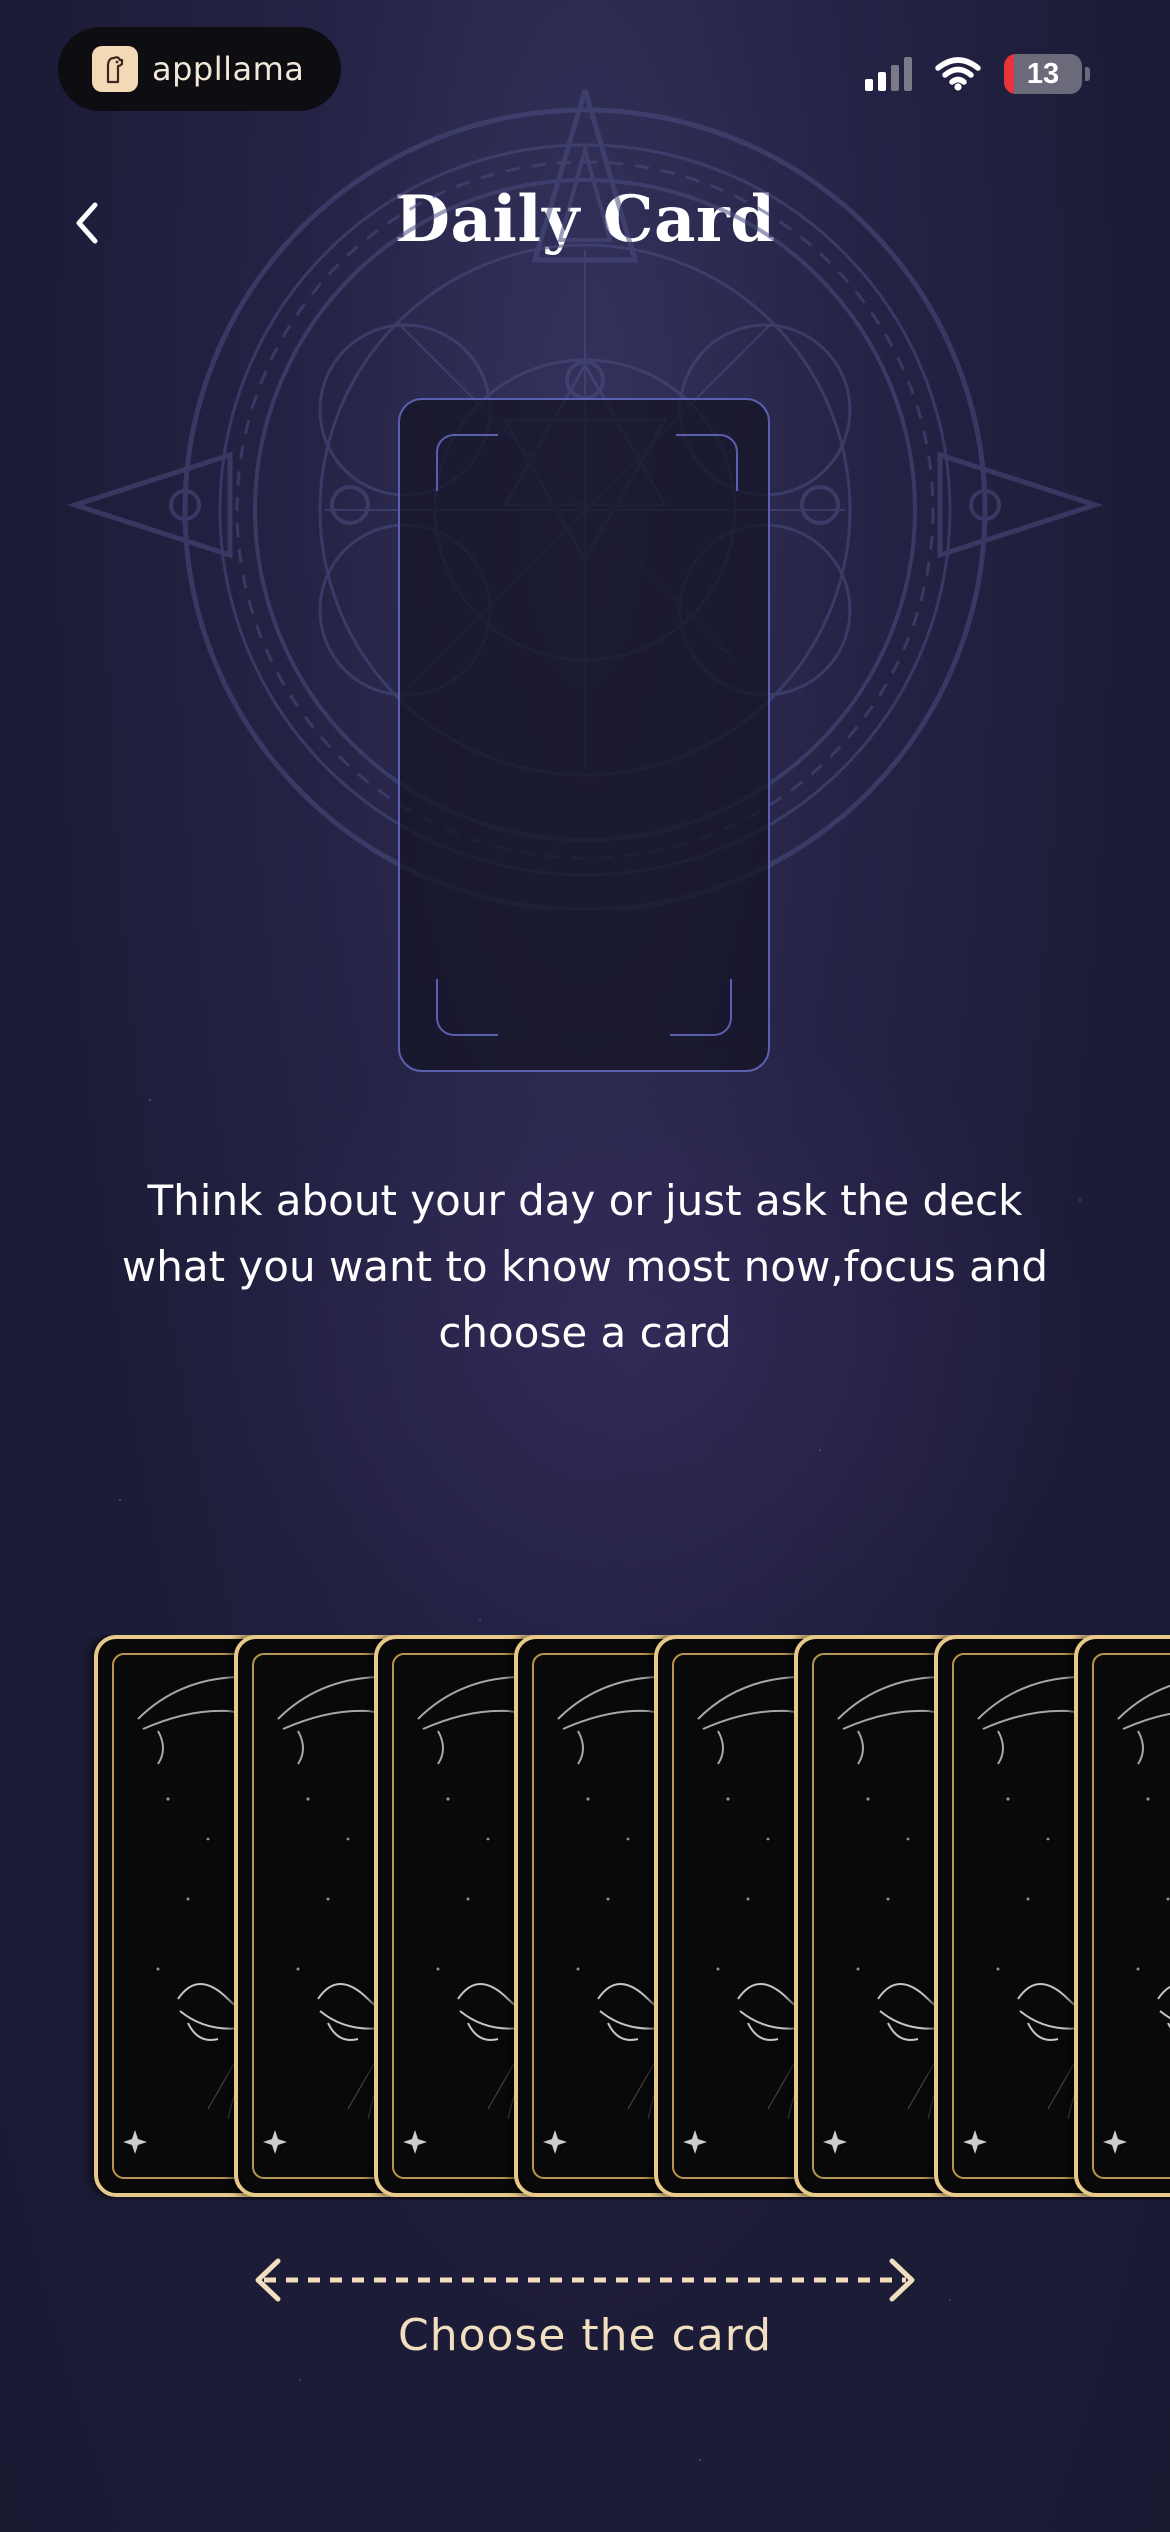 This screenshot has height=2532, width=1170. I want to click on tarot-card-back, so click(1122, 1916).